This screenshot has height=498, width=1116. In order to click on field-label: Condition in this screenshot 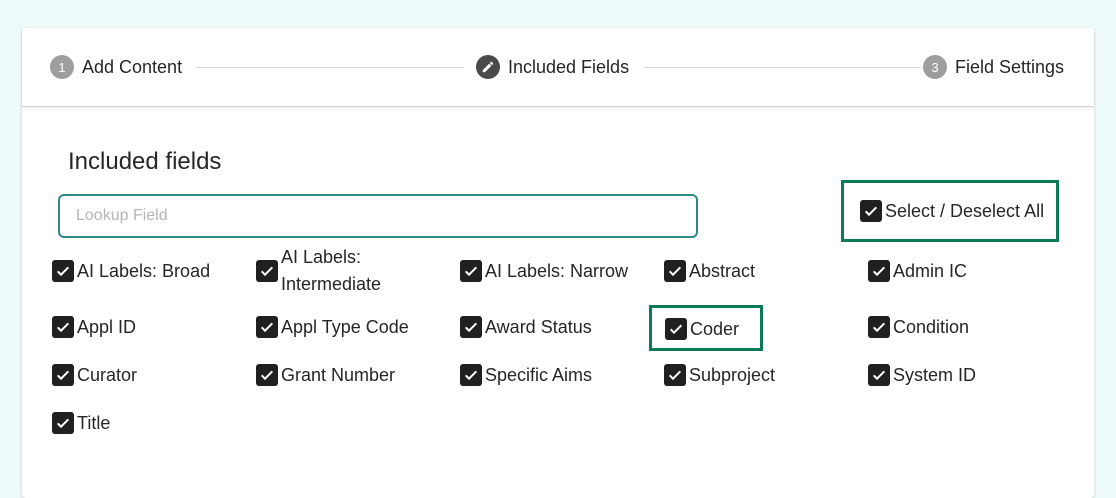, I will do `click(931, 327)`.